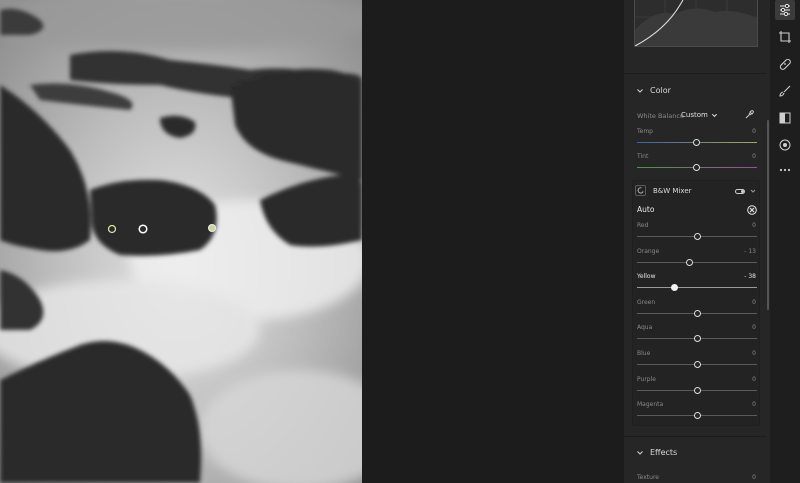  What do you see at coordinates (785, 10) in the screenshot?
I see `edit-icon` at bounding box center [785, 10].